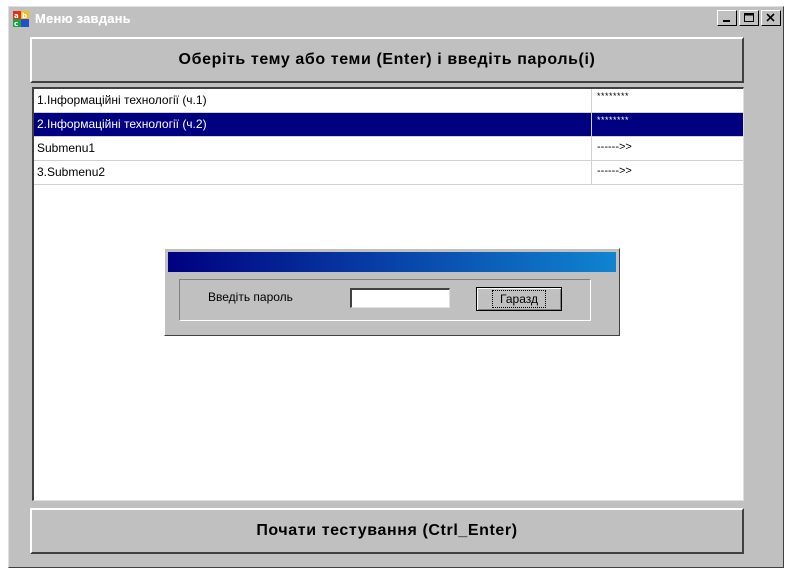 This screenshot has width=787, height=574. What do you see at coordinates (16, 23) in the screenshot?
I see `svg-text: c` at bounding box center [16, 23].